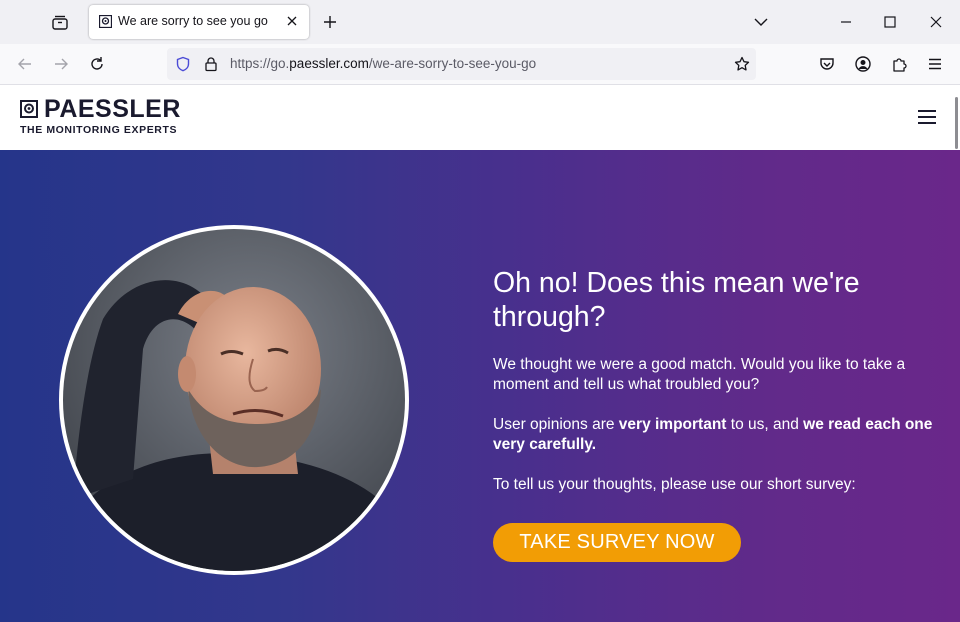 The image size is (960, 622). Describe the element at coordinates (105, 21) in the screenshot. I see `paessler-favicon-icon` at that location.